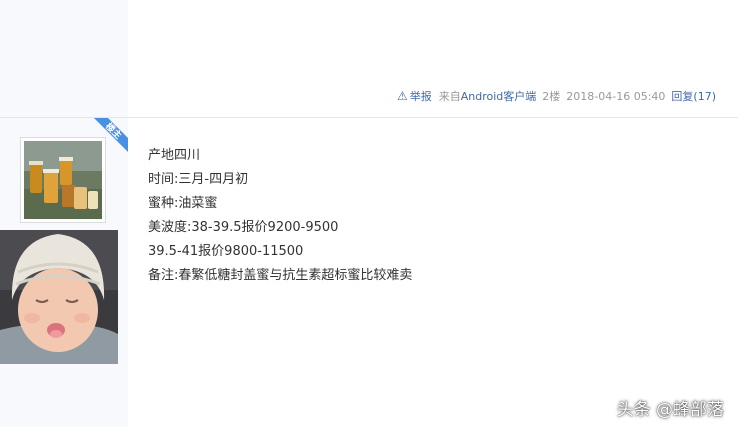 Image resolution: width=738 pixels, height=427 pixels. Describe the element at coordinates (551, 96) in the screenshot. I see `floor-number: 2楼` at that location.